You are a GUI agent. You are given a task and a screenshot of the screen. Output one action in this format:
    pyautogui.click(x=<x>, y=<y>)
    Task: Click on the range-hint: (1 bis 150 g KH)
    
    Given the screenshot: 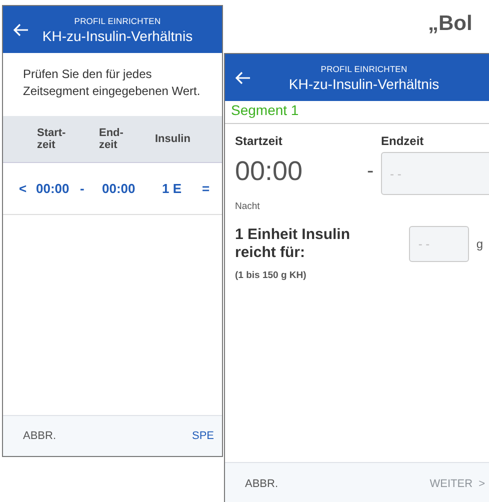 What is the action you would take?
    pyautogui.click(x=271, y=276)
    